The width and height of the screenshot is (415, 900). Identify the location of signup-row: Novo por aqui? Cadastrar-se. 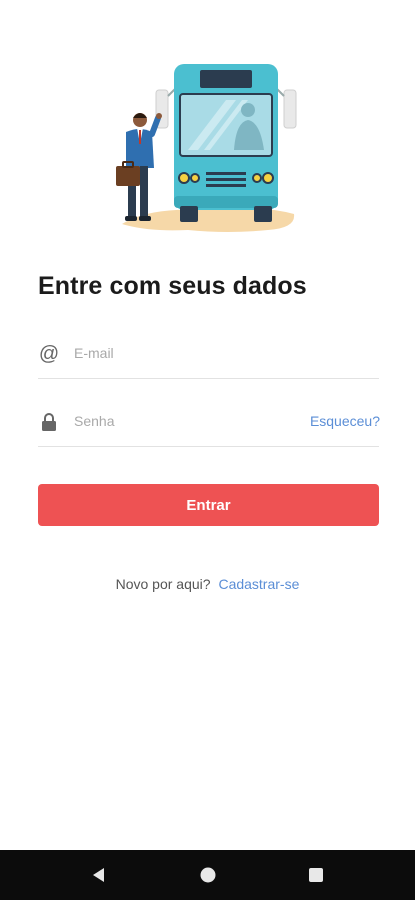
(207, 584).